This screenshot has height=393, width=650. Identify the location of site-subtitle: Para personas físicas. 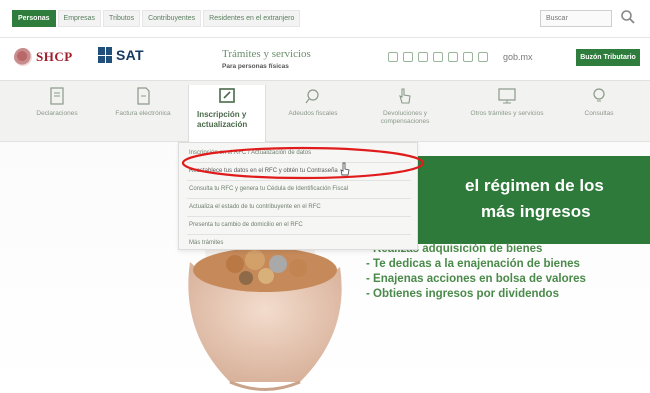
(255, 66).